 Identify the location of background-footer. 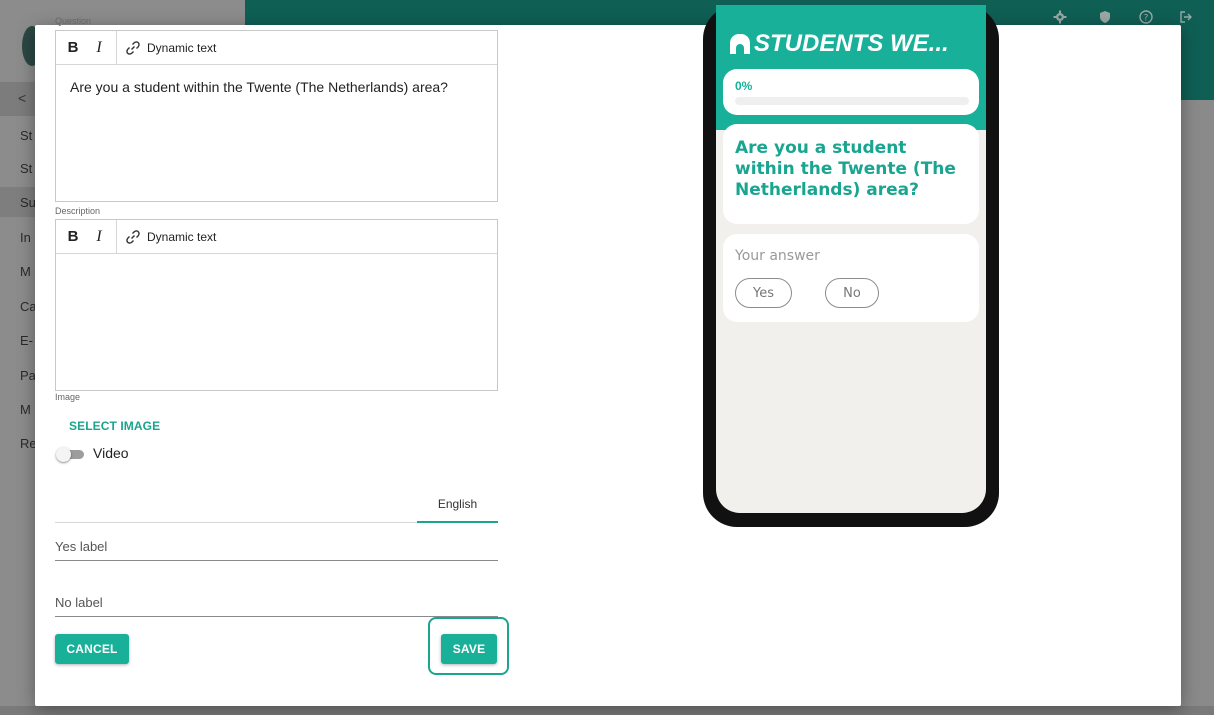
(607, 710).